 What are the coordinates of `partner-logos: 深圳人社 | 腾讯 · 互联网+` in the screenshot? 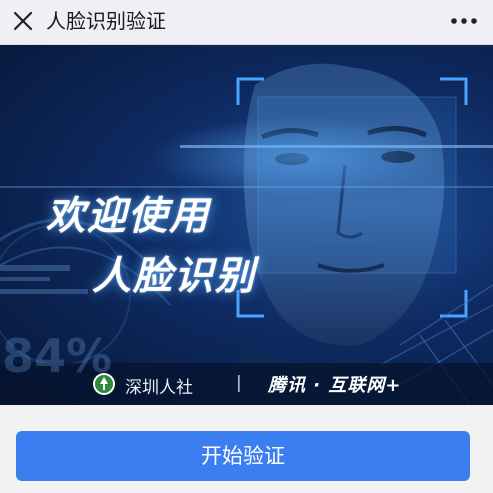 It's located at (246, 384).